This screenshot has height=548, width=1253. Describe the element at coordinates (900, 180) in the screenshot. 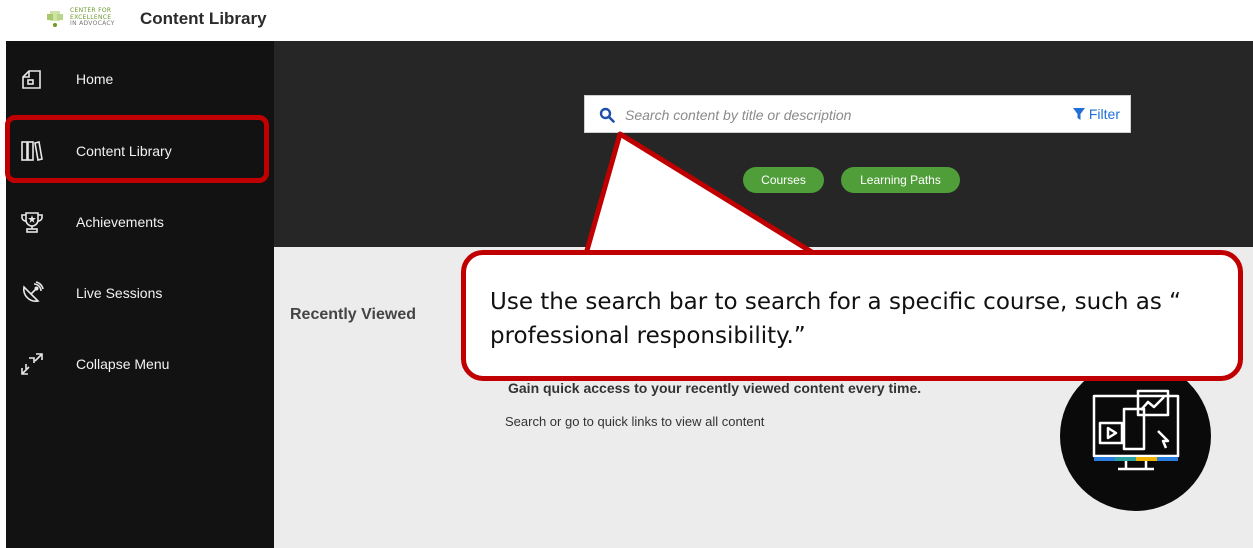

I see `learning-paths-quick-link: Learning Paths` at that location.